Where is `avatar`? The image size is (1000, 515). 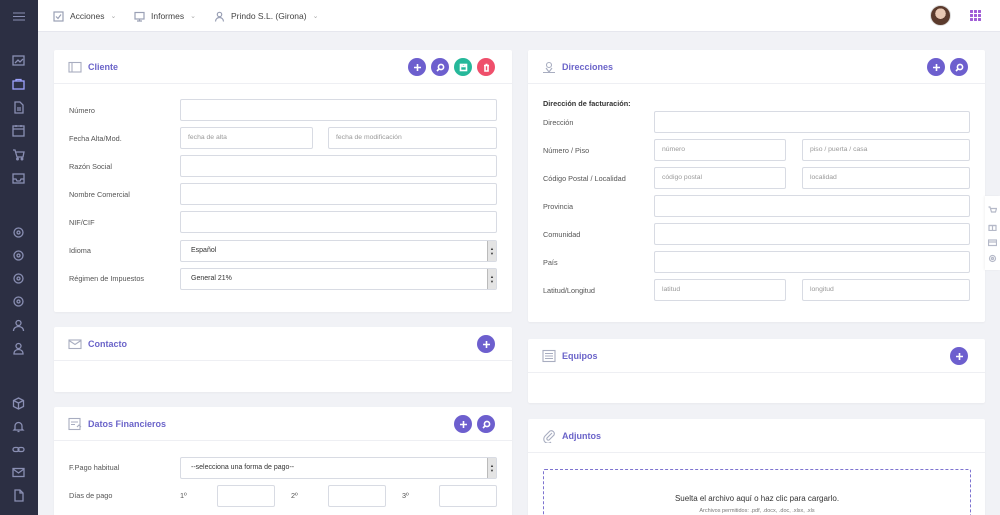
avatar is located at coordinates (940, 15).